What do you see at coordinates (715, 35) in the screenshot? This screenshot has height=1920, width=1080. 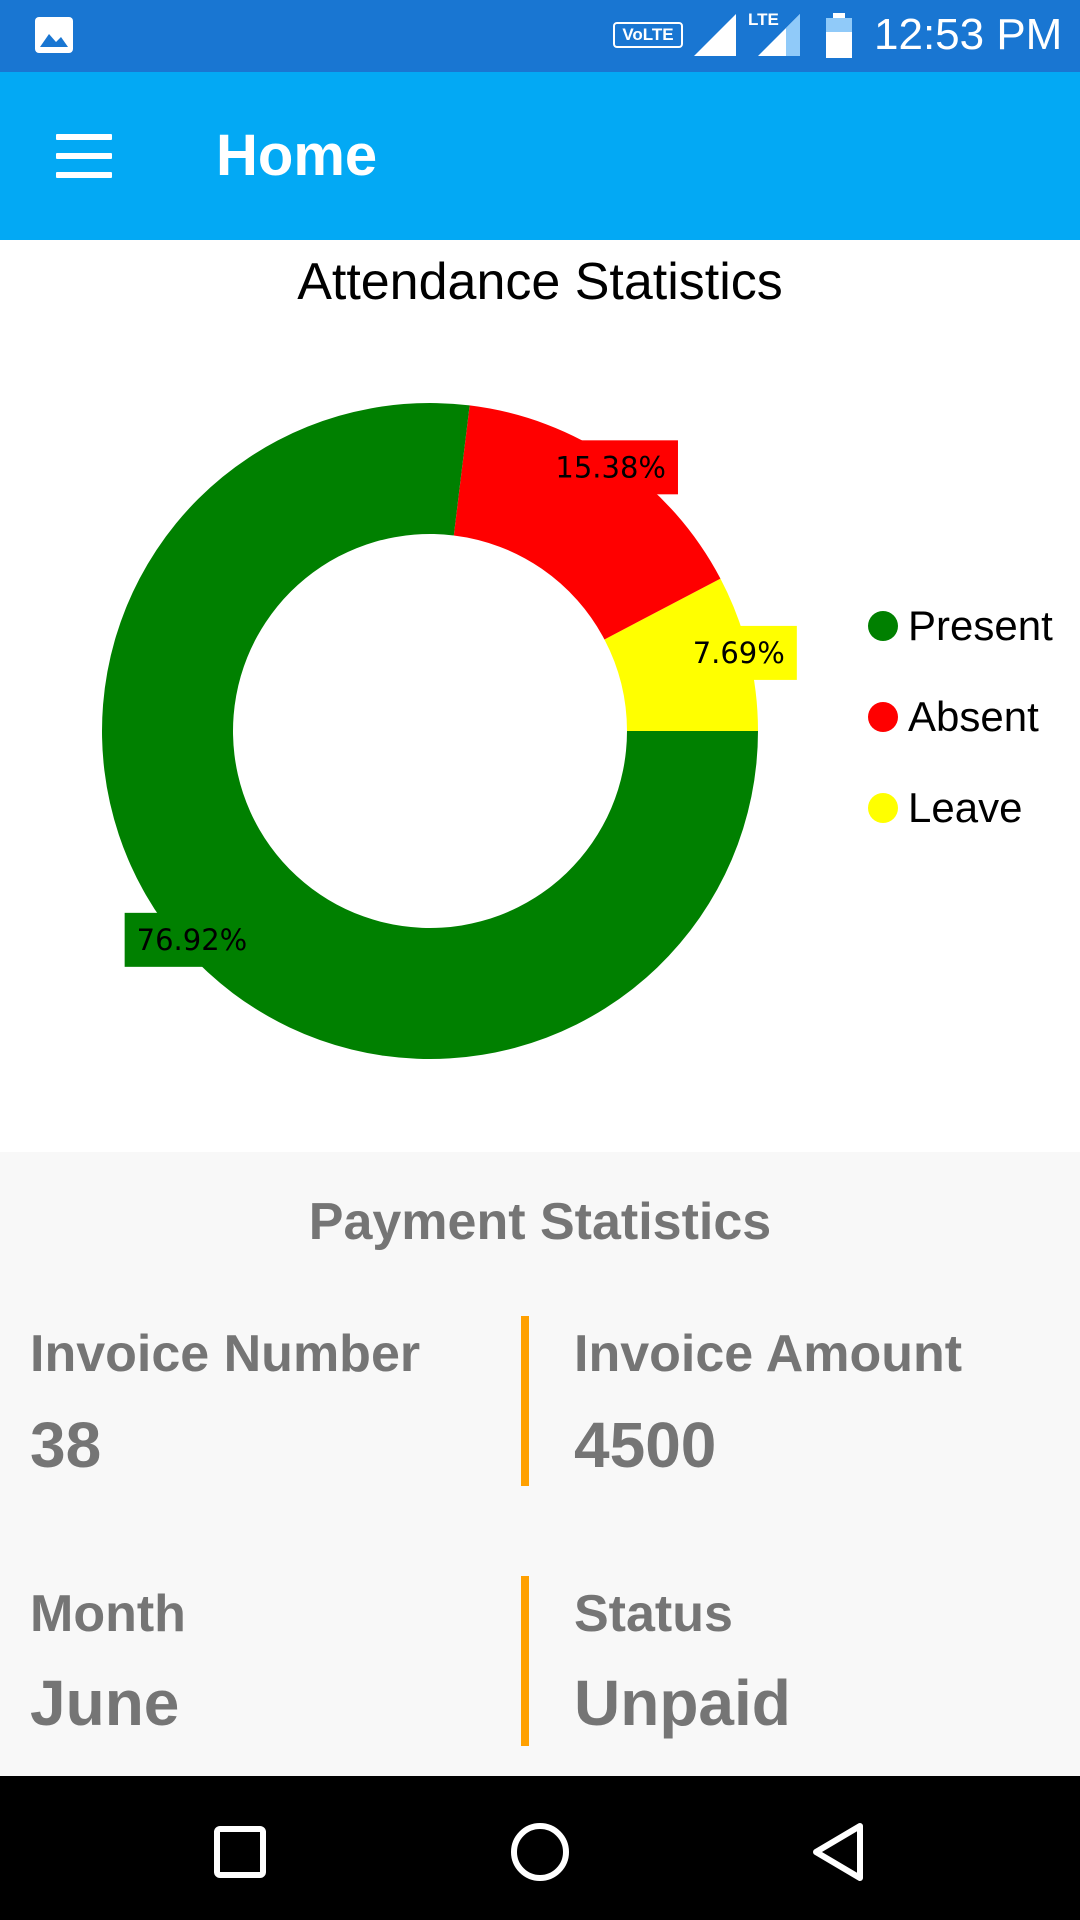 I see `signal-icon` at bounding box center [715, 35].